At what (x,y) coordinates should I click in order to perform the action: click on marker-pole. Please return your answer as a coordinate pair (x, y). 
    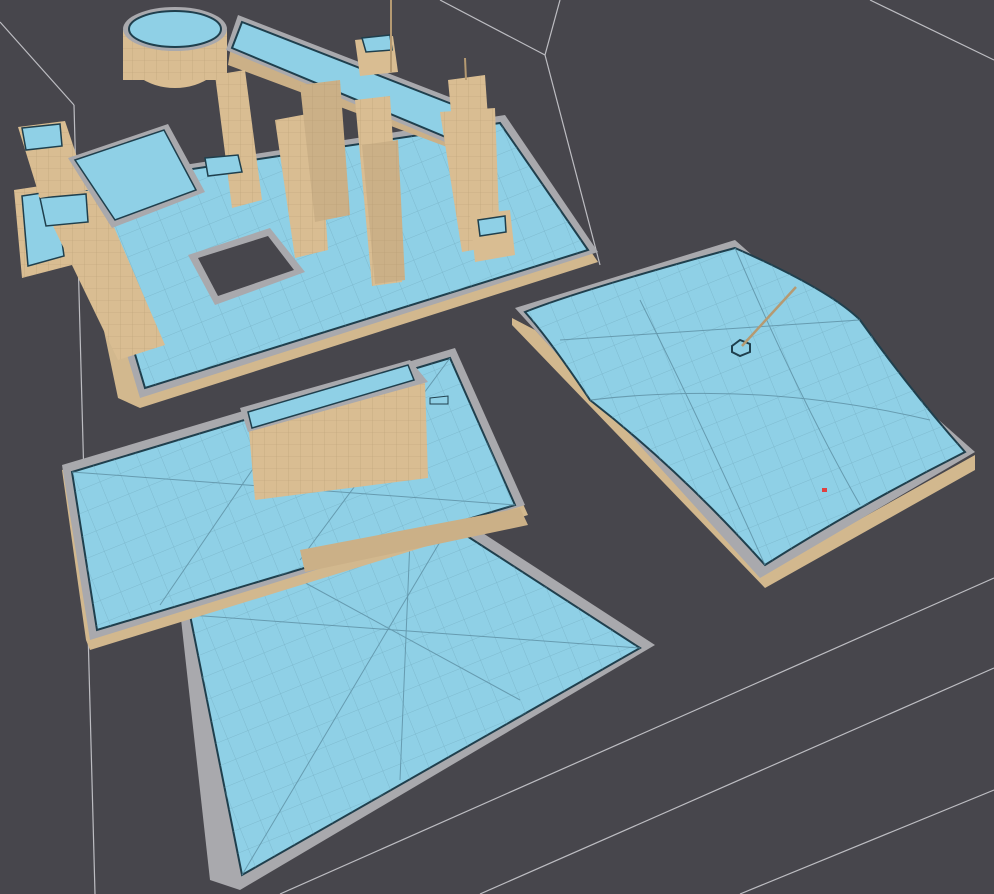
    Looking at the image, I should click on (465, 69).